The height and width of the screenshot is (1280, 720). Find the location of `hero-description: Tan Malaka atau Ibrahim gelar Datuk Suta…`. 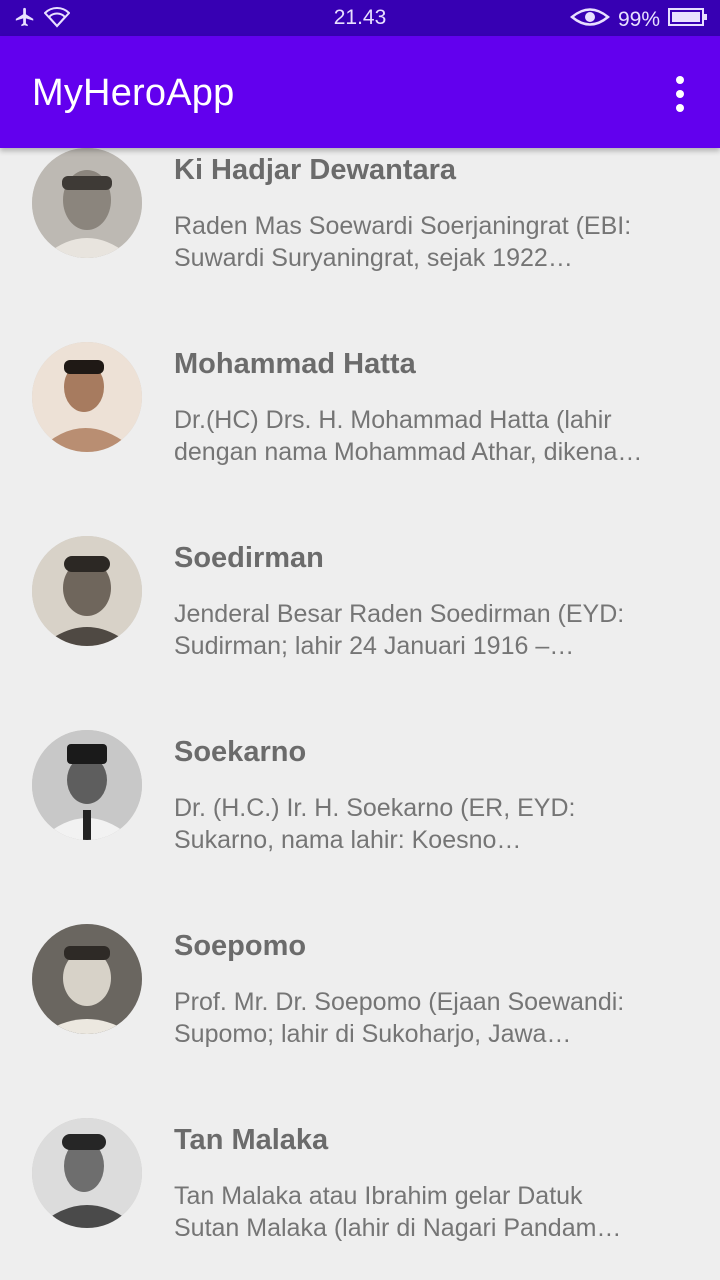

hero-description: Tan Malaka atau Ibrahim gelar Datuk Suta… is located at coordinates (398, 1212).